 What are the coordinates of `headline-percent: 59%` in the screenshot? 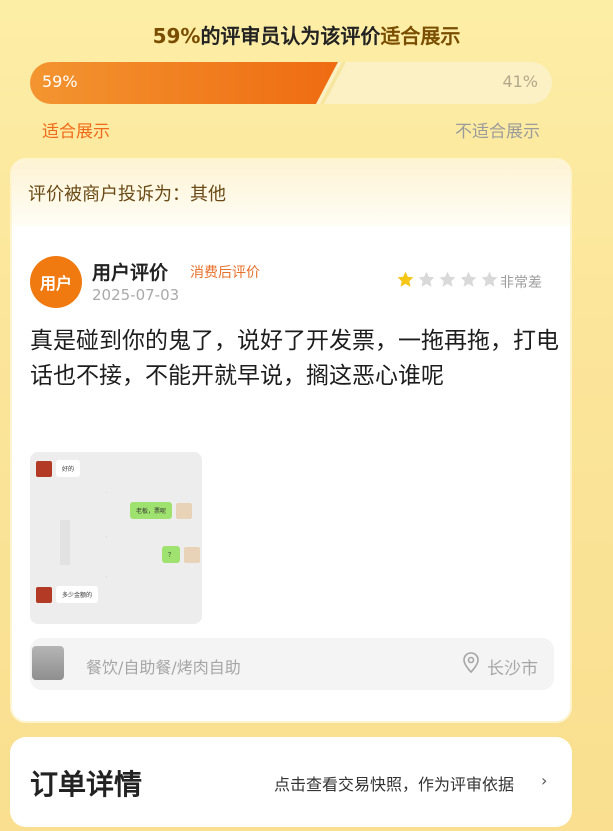 It's located at (176, 36).